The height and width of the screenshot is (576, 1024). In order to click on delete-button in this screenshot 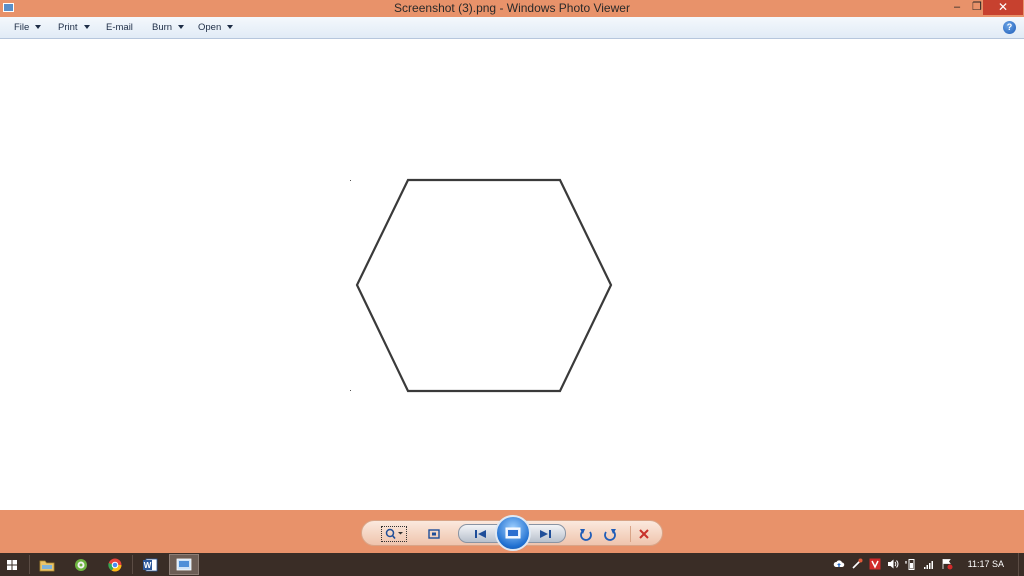, I will do `click(644, 534)`.